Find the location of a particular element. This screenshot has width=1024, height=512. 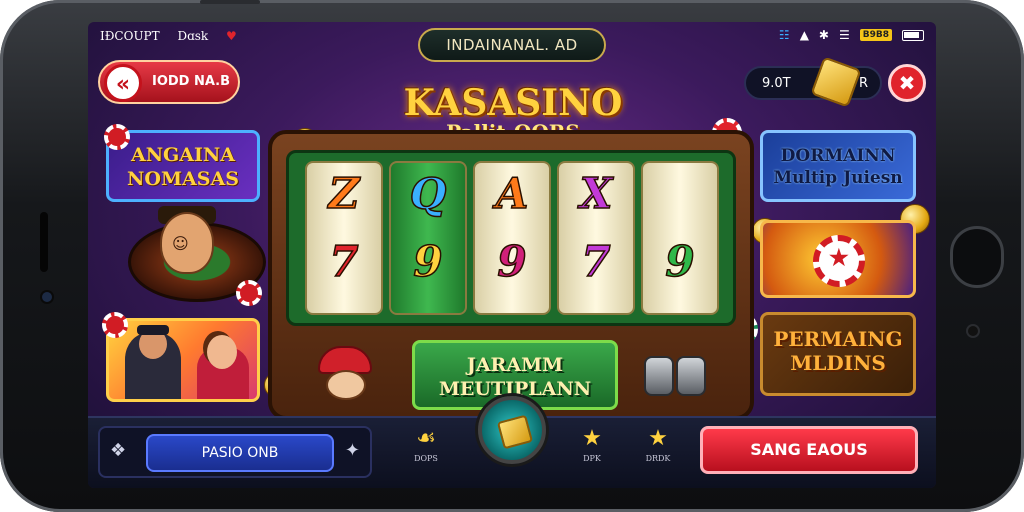

home-button is located at coordinates (977, 257).